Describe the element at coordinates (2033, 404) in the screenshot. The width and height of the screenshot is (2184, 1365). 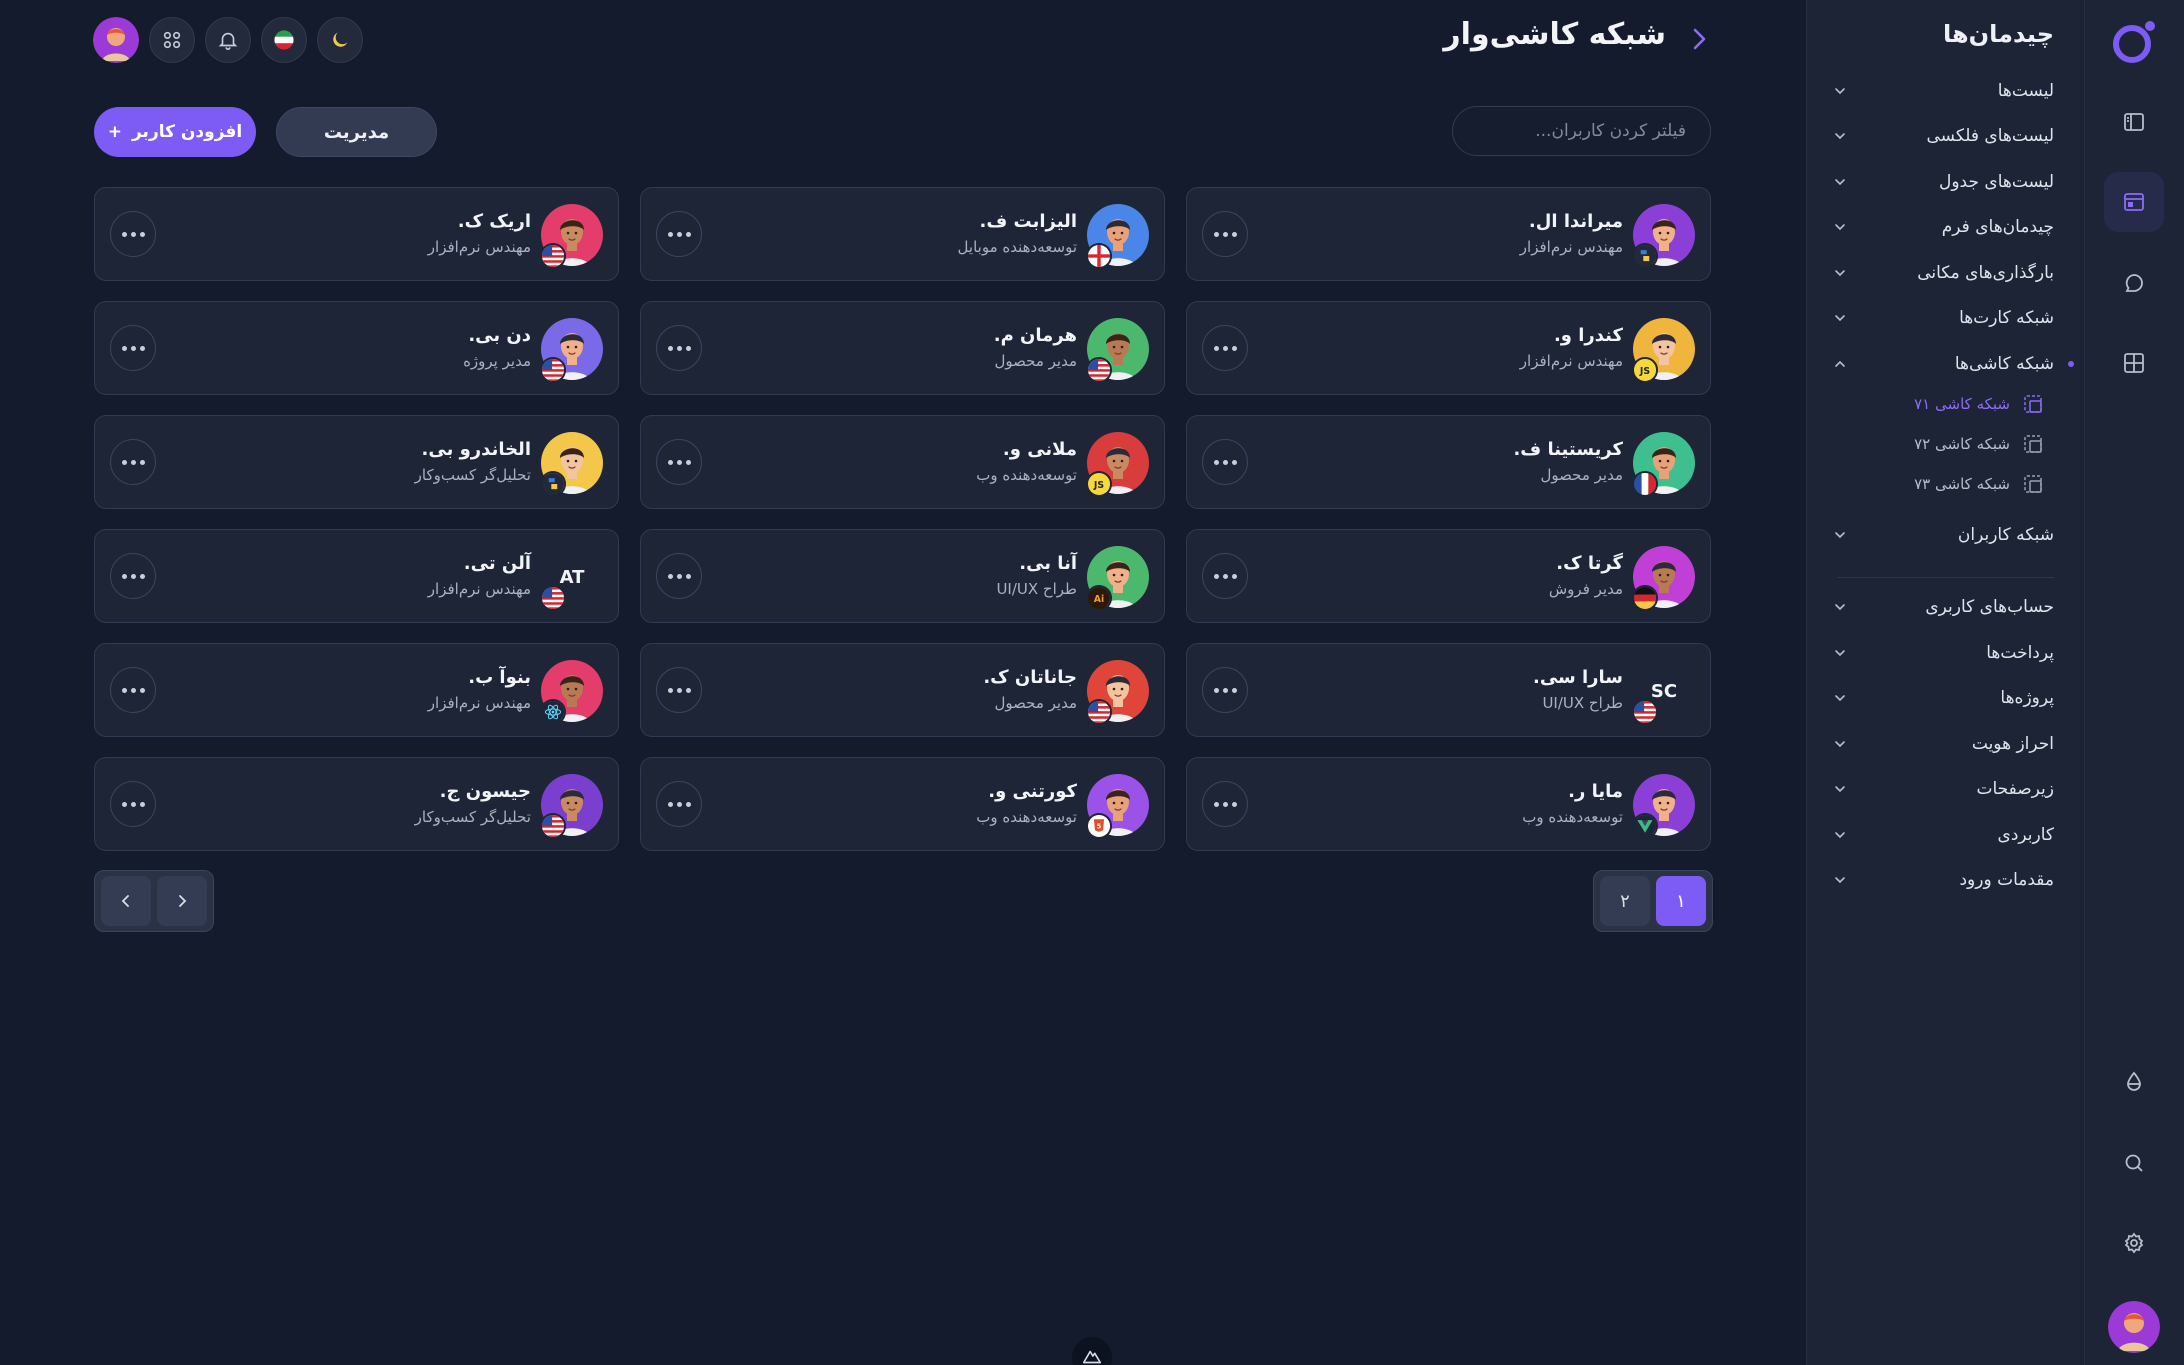
I see `tile-grid-icon` at that location.